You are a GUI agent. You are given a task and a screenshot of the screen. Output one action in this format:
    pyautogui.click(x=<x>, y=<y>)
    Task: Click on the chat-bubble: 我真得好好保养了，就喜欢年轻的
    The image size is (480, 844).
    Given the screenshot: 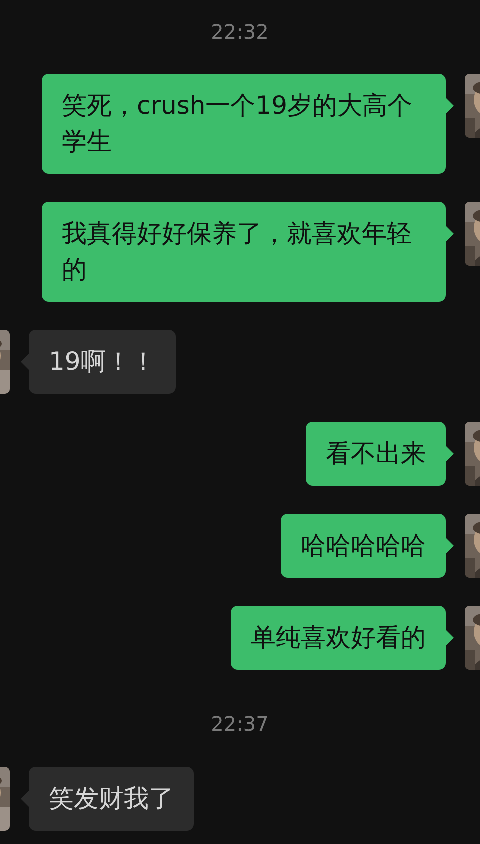 What is the action you would take?
    pyautogui.click(x=244, y=252)
    